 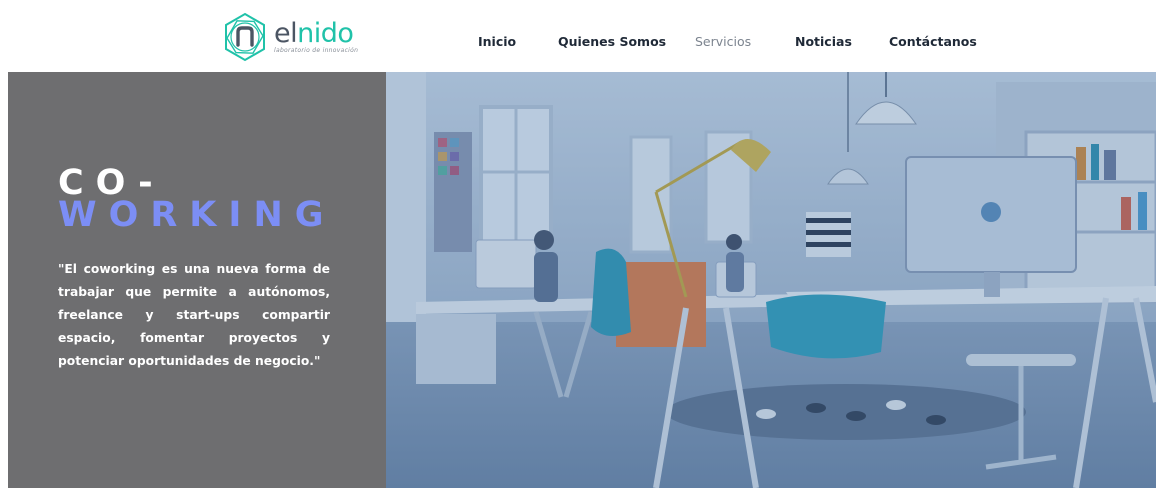 I want to click on brand-wordmark: elnido laboratorio de innovación, so click(x=316, y=37).